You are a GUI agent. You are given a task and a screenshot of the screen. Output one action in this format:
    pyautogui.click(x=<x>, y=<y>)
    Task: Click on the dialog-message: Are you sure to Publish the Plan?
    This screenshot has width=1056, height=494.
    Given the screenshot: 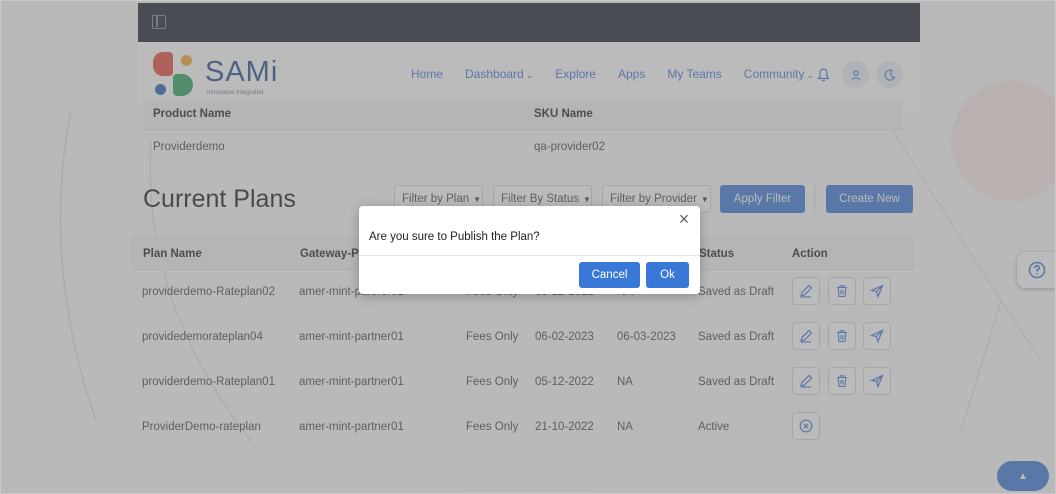 What is the action you would take?
    pyautogui.click(x=454, y=237)
    